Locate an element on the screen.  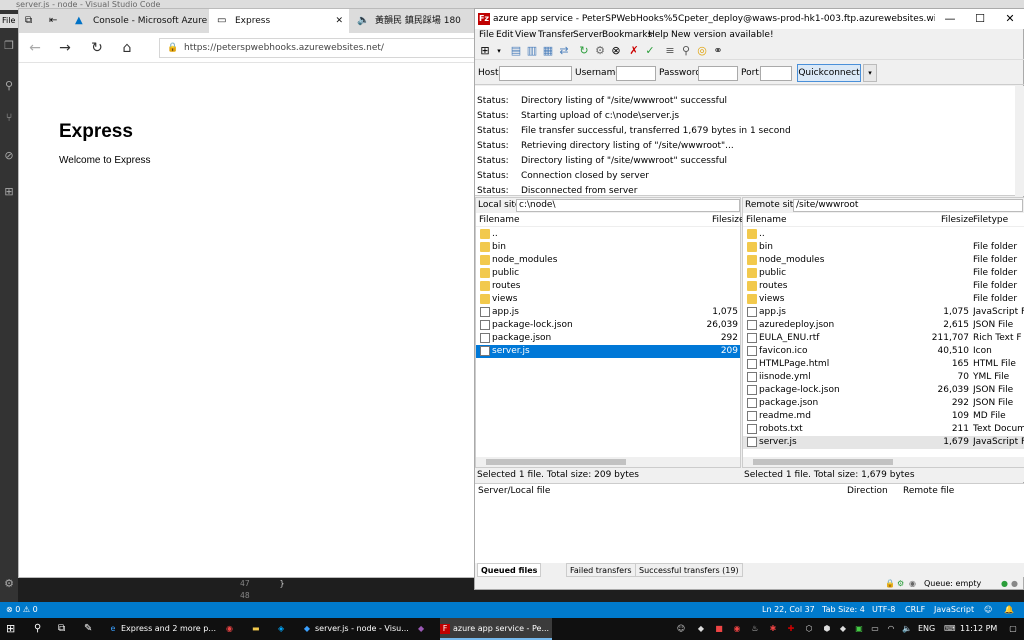
clock: 11:12 PM is located at coordinates (982, 629).